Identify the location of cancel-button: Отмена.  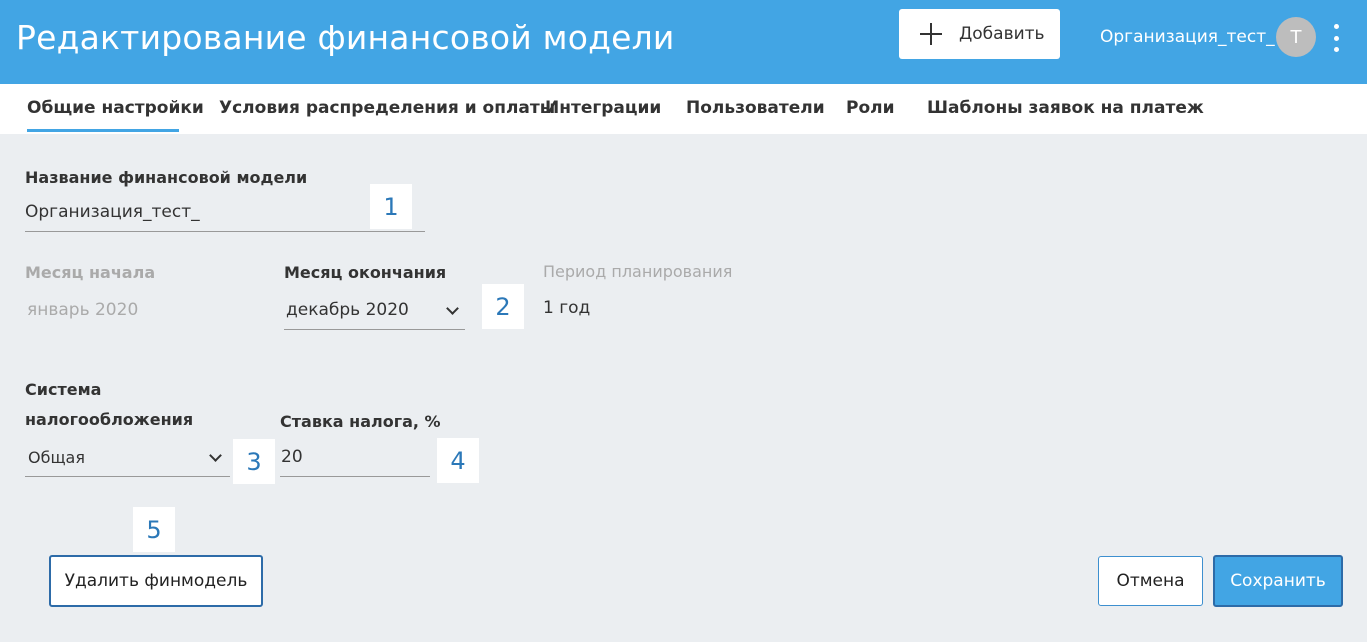
(1150, 581).